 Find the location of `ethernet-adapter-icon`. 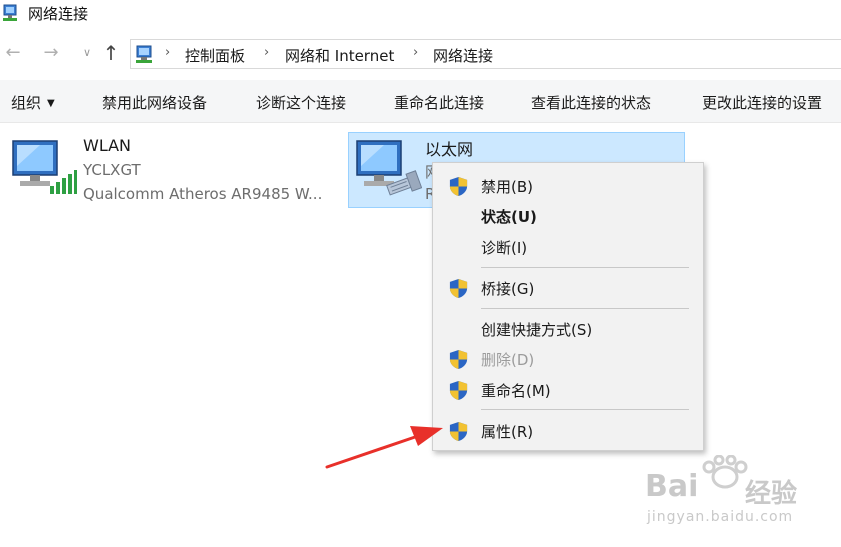

ethernet-adapter-icon is located at coordinates (389, 168).